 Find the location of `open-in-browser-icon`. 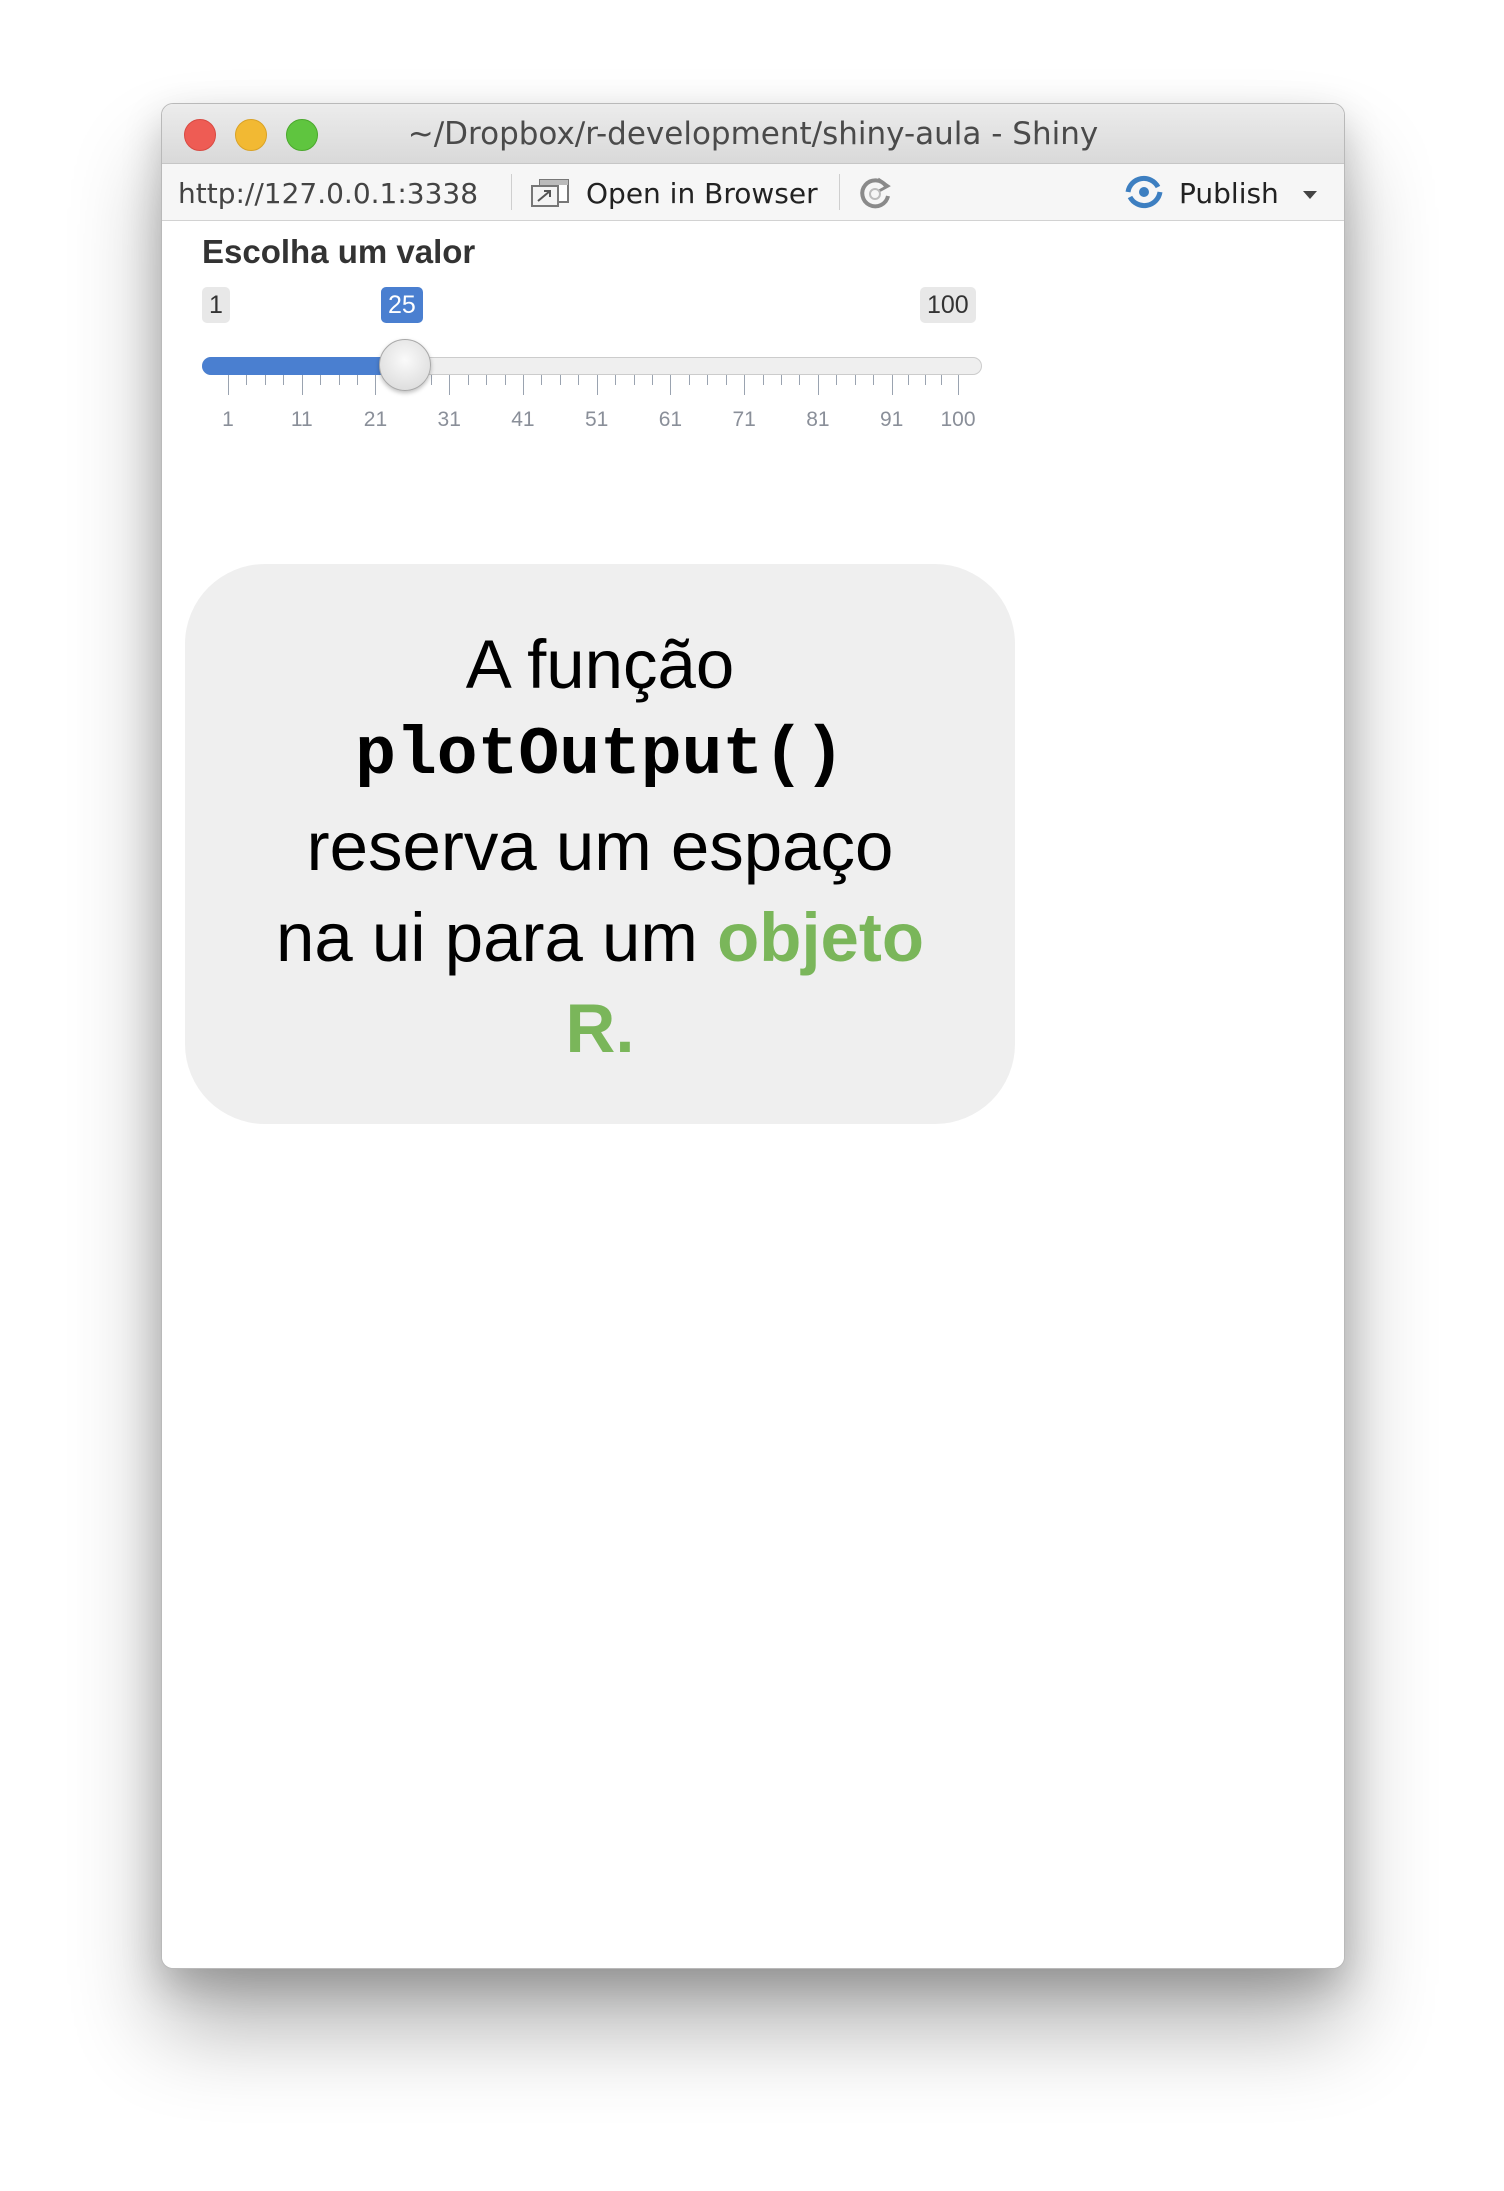

open-in-browser-icon is located at coordinates (550, 193).